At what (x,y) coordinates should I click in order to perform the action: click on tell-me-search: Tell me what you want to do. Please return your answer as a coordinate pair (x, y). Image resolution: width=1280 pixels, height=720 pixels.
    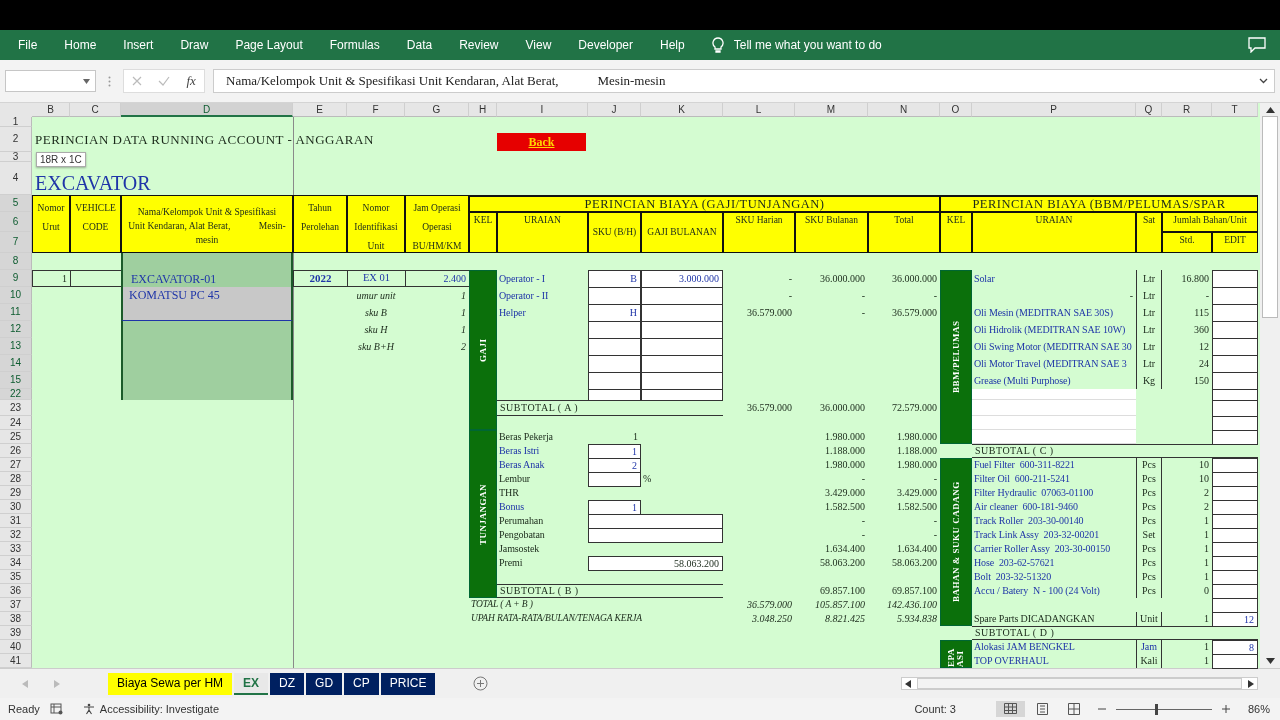
    Looking at the image, I should click on (807, 45).